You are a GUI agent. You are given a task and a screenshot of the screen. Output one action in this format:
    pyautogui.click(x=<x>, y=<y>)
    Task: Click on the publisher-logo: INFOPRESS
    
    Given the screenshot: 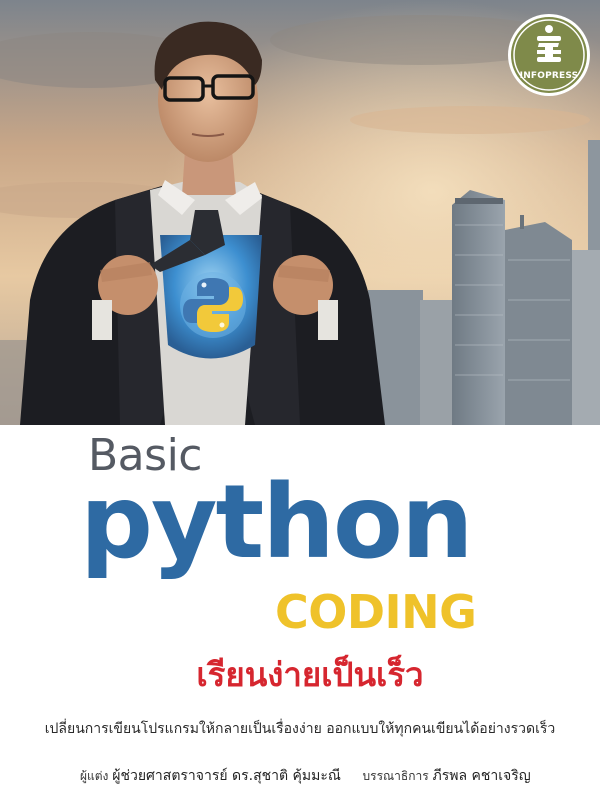 What is the action you would take?
    pyautogui.click(x=549, y=55)
    